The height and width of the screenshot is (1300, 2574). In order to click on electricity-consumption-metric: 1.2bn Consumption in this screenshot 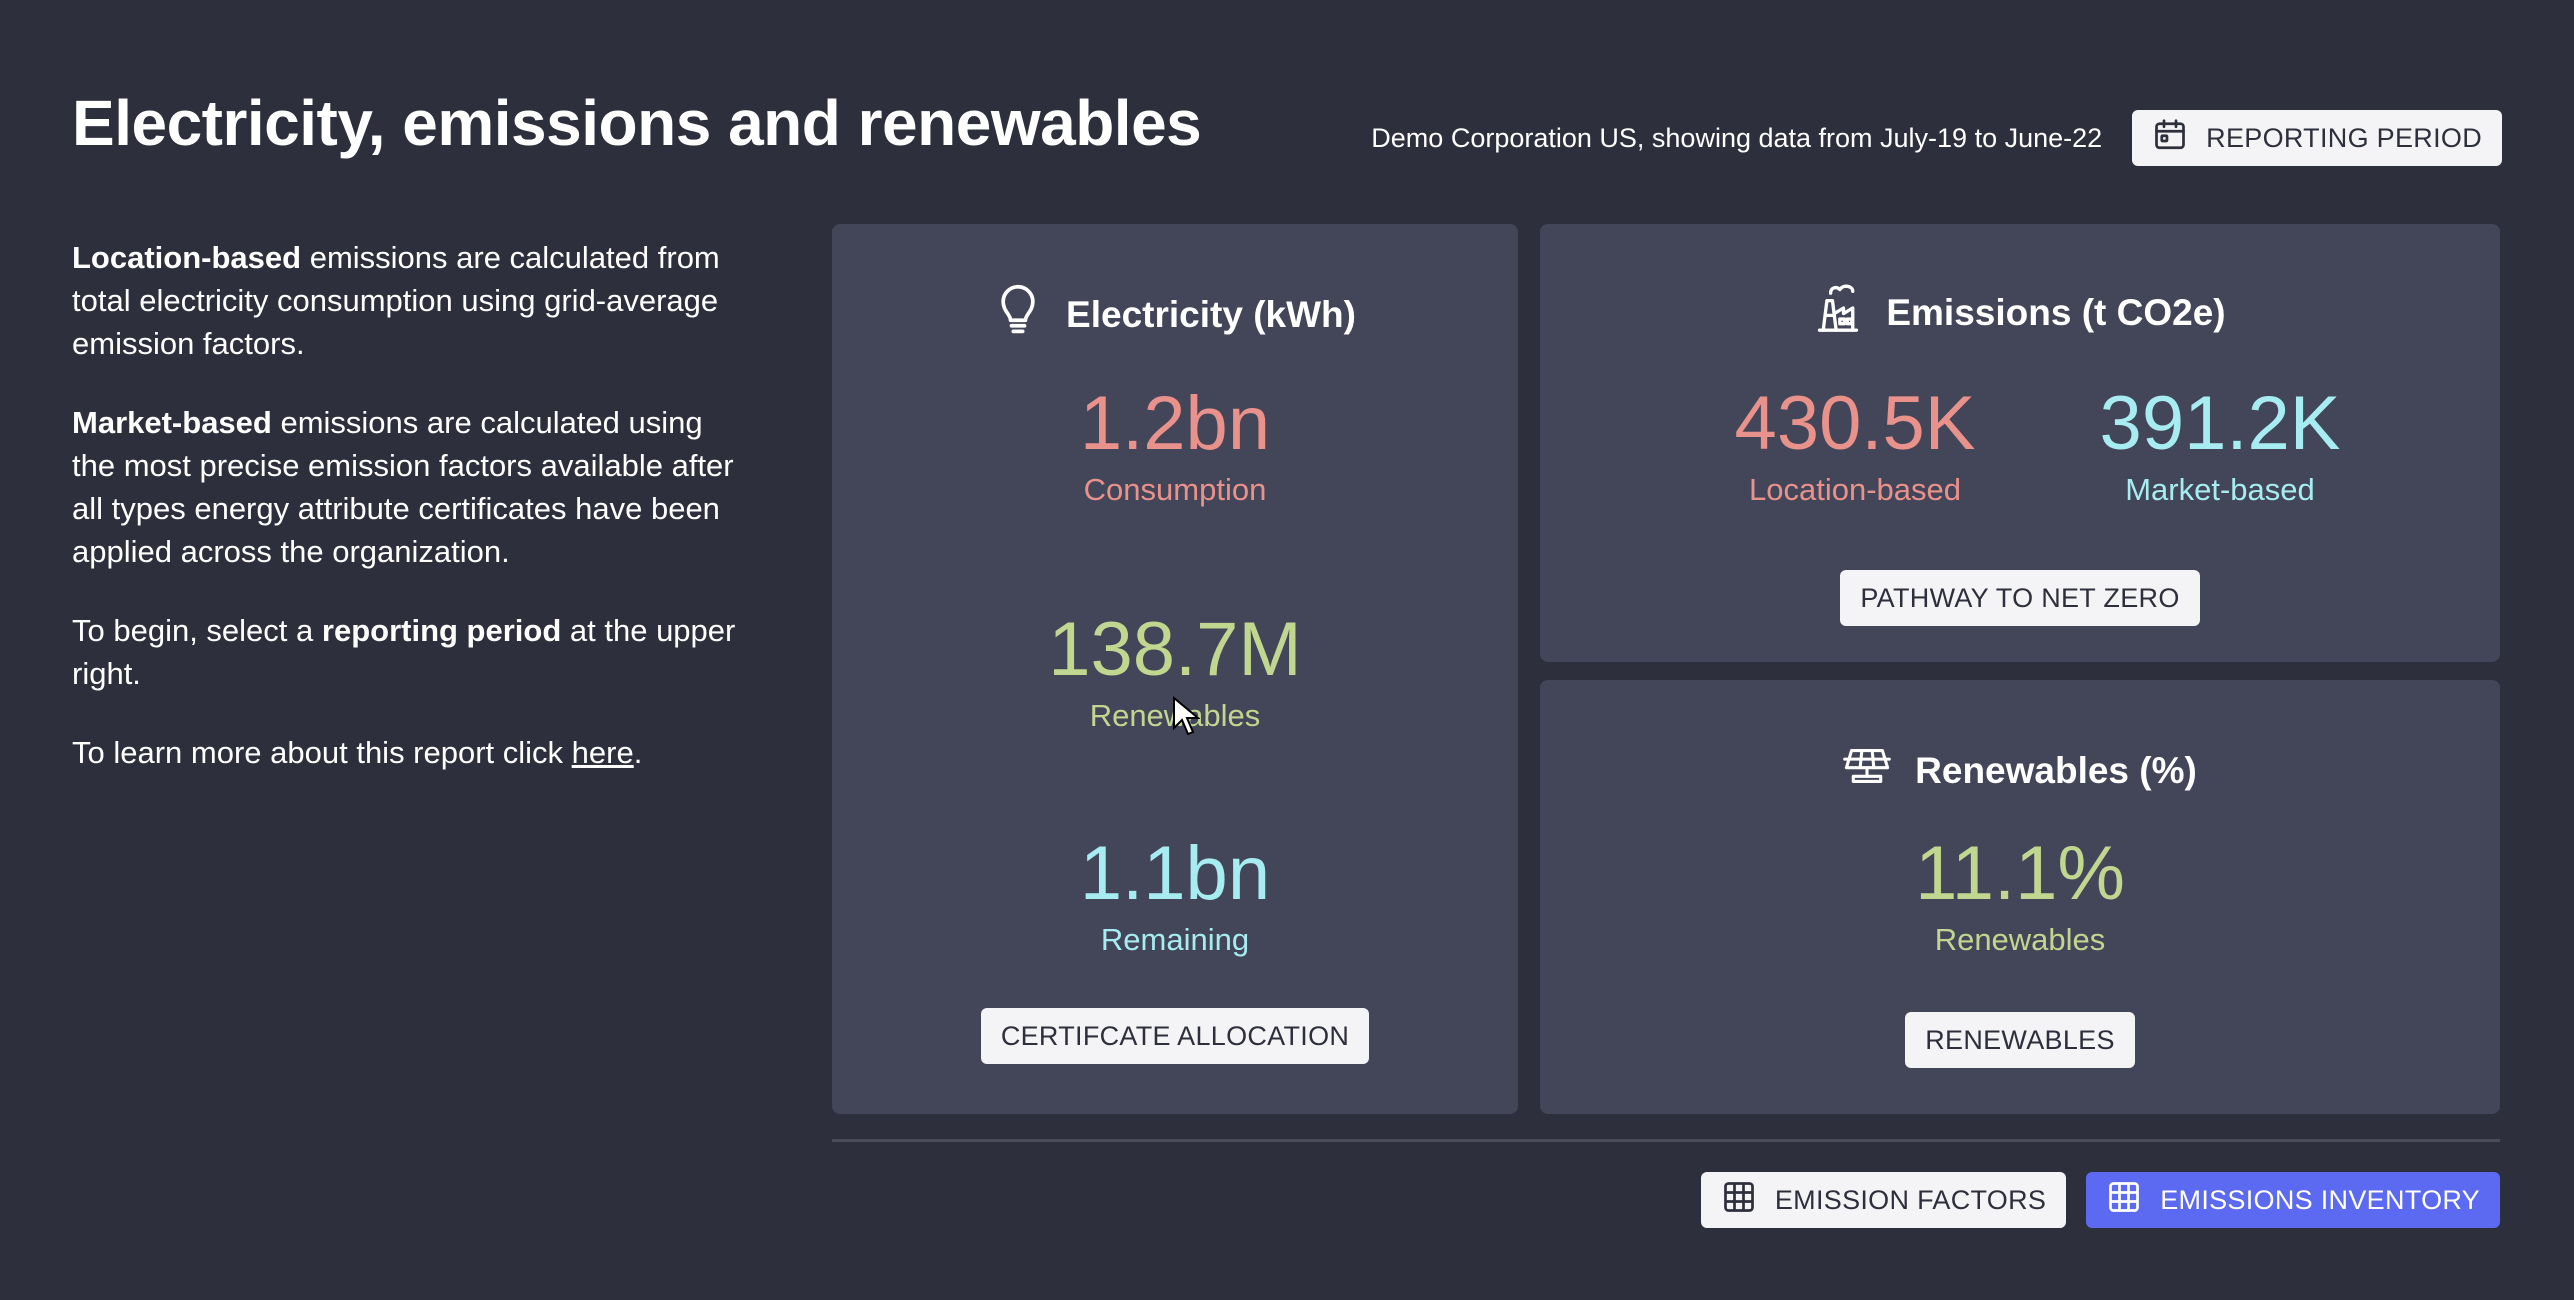, I will do `click(1175, 447)`.